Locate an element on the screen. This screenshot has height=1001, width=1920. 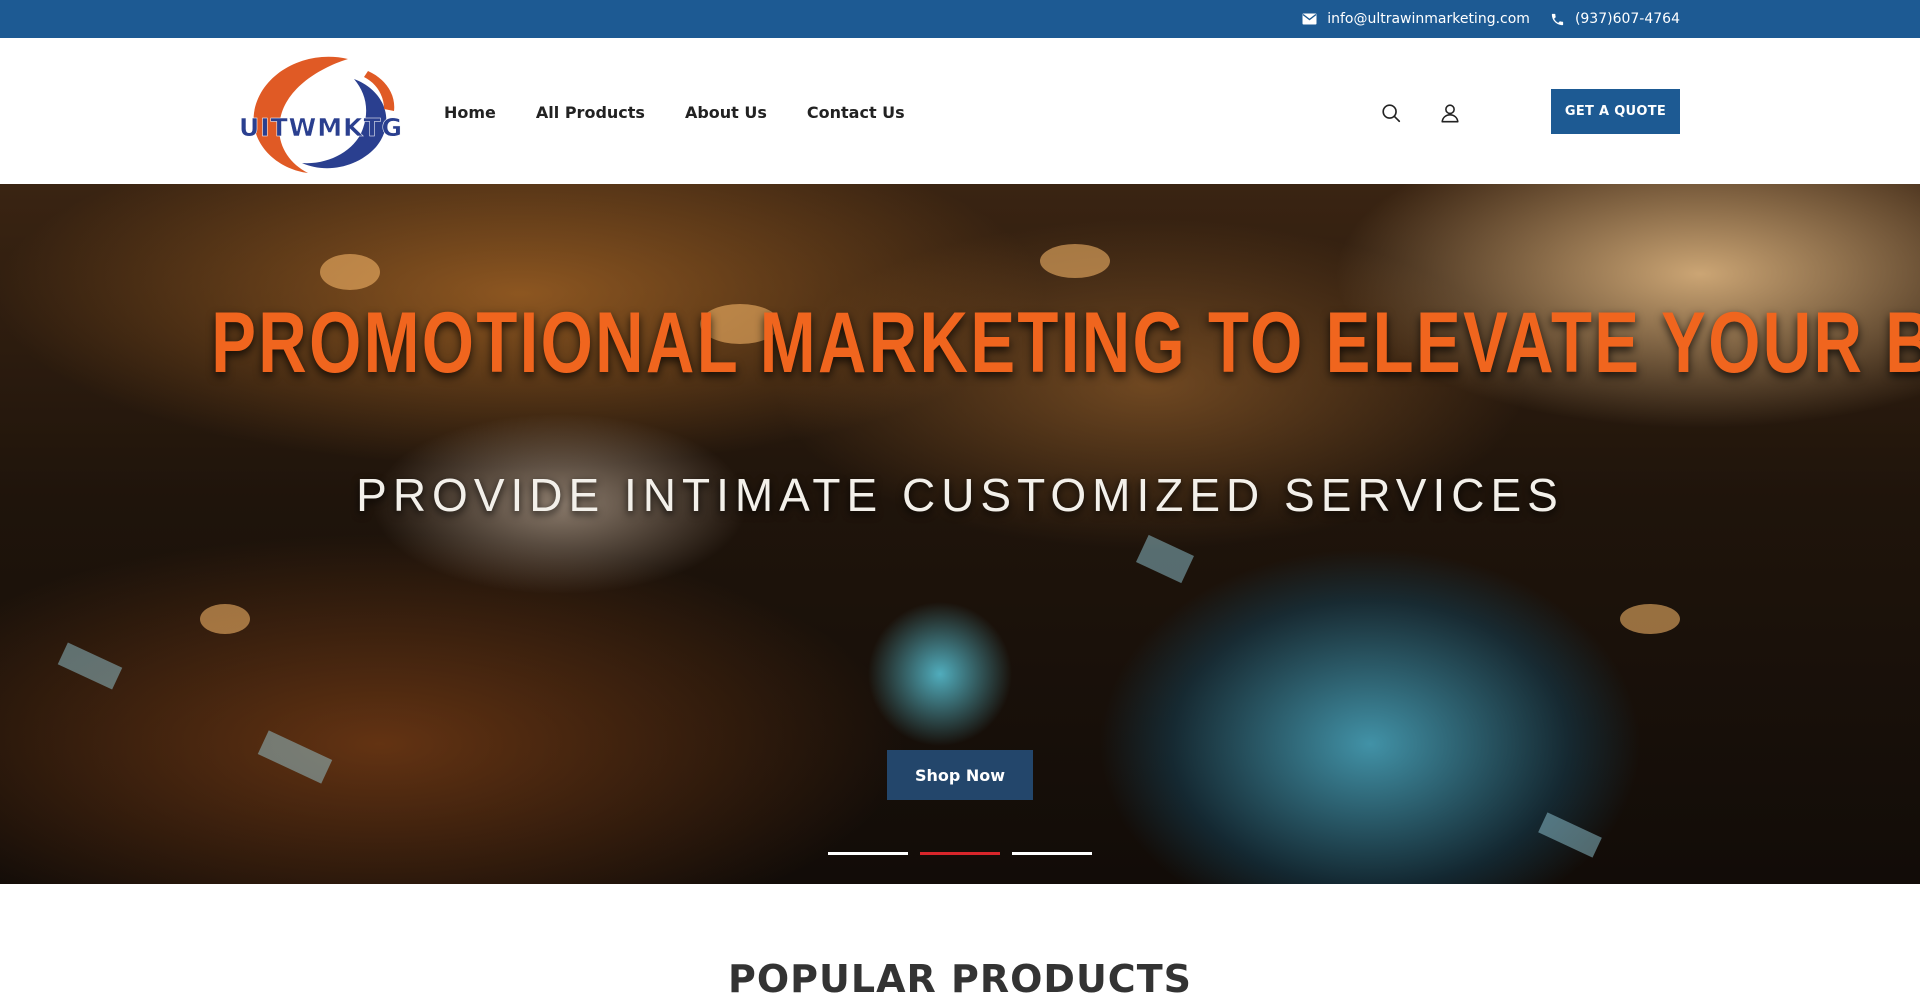
user-icon is located at coordinates (1450, 113).